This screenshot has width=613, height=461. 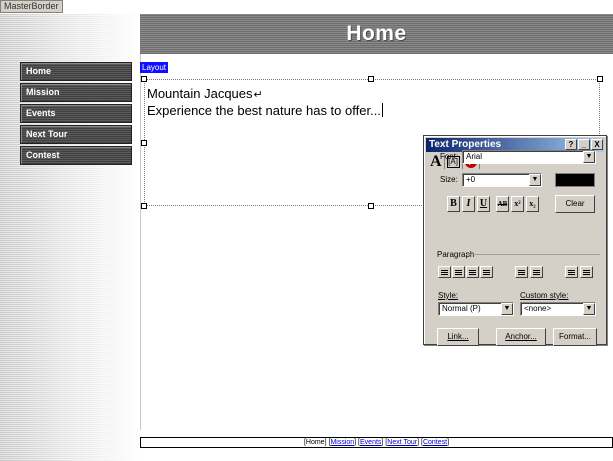 I want to click on font-value: Arial, so click(x=474, y=156).